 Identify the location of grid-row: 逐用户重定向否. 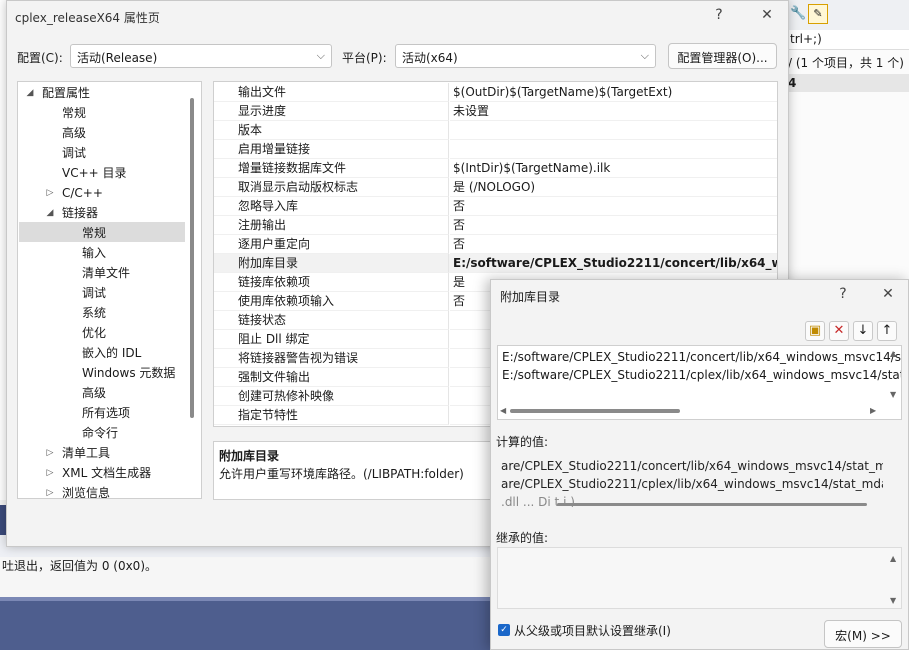
(495, 244).